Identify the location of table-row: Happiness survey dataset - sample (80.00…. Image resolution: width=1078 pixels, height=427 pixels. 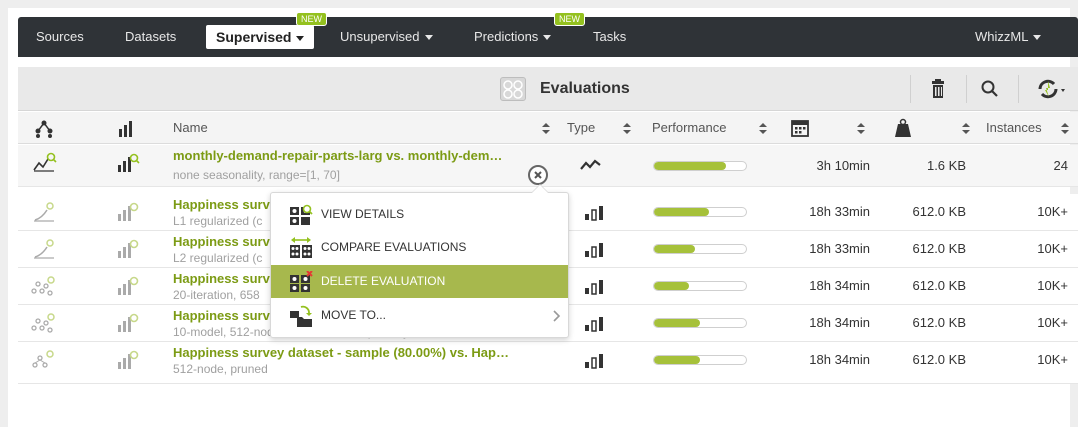
(548, 363).